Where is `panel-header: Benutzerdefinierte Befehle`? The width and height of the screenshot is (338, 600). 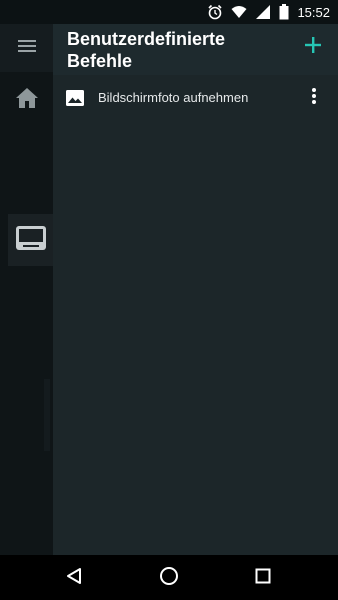
panel-header: Benutzerdefinierte Befehle is located at coordinates (195, 49).